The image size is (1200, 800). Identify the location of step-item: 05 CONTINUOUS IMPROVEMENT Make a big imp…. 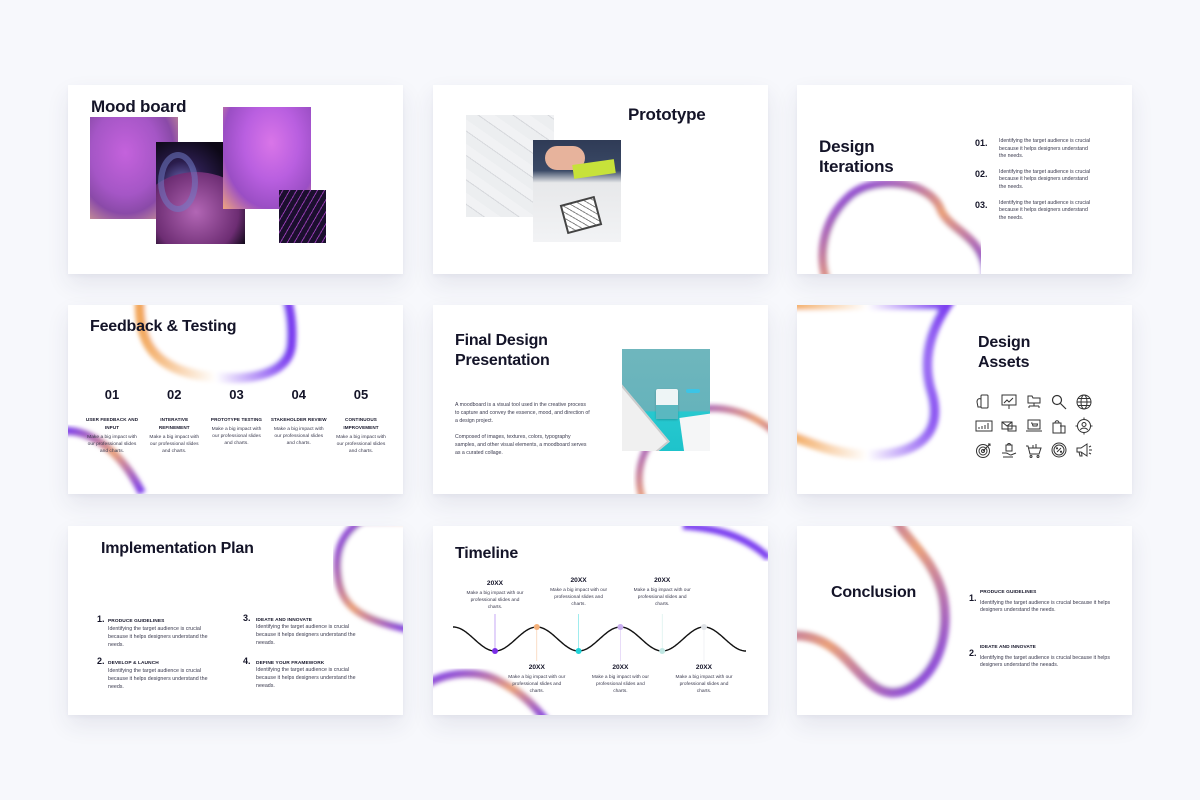
(361, 421).